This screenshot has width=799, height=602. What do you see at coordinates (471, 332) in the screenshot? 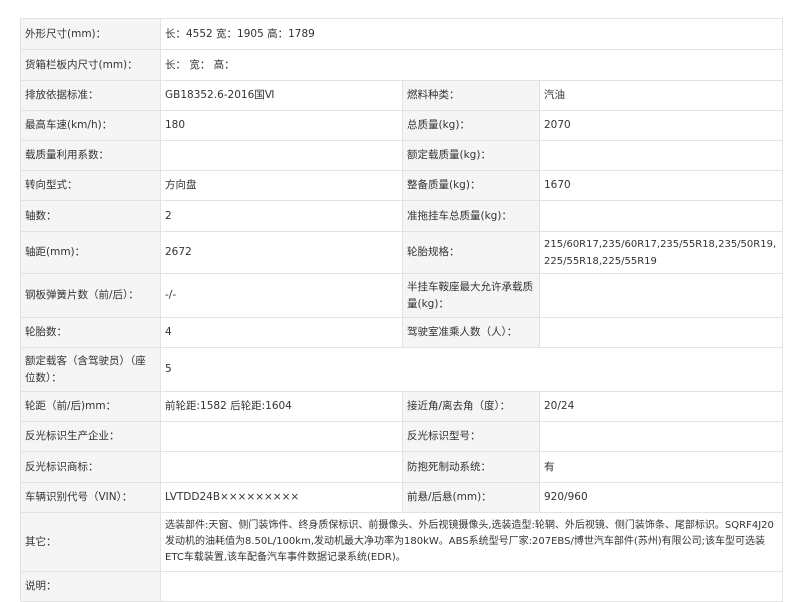
I see `row-label: 驾驶室准乘人数（人）：` at bounding box center [471, 332].